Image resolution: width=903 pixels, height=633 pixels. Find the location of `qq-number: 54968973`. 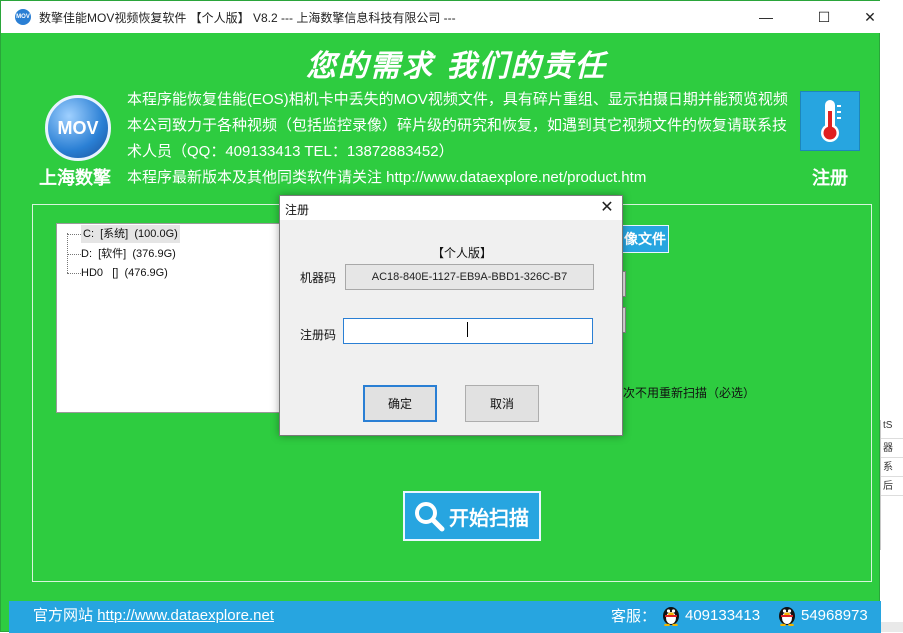

qq-number: 54968973 is located at coordinates (834, 615).